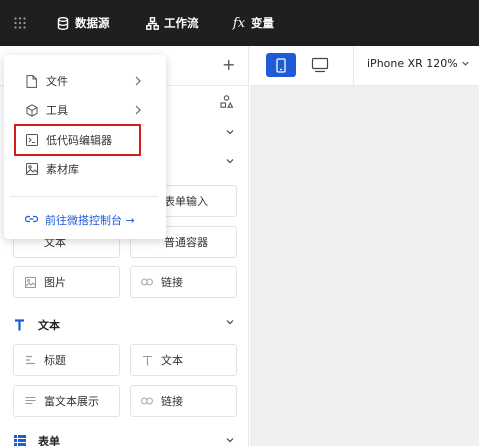  I want to click on text-section-icon, so click(20, 325).